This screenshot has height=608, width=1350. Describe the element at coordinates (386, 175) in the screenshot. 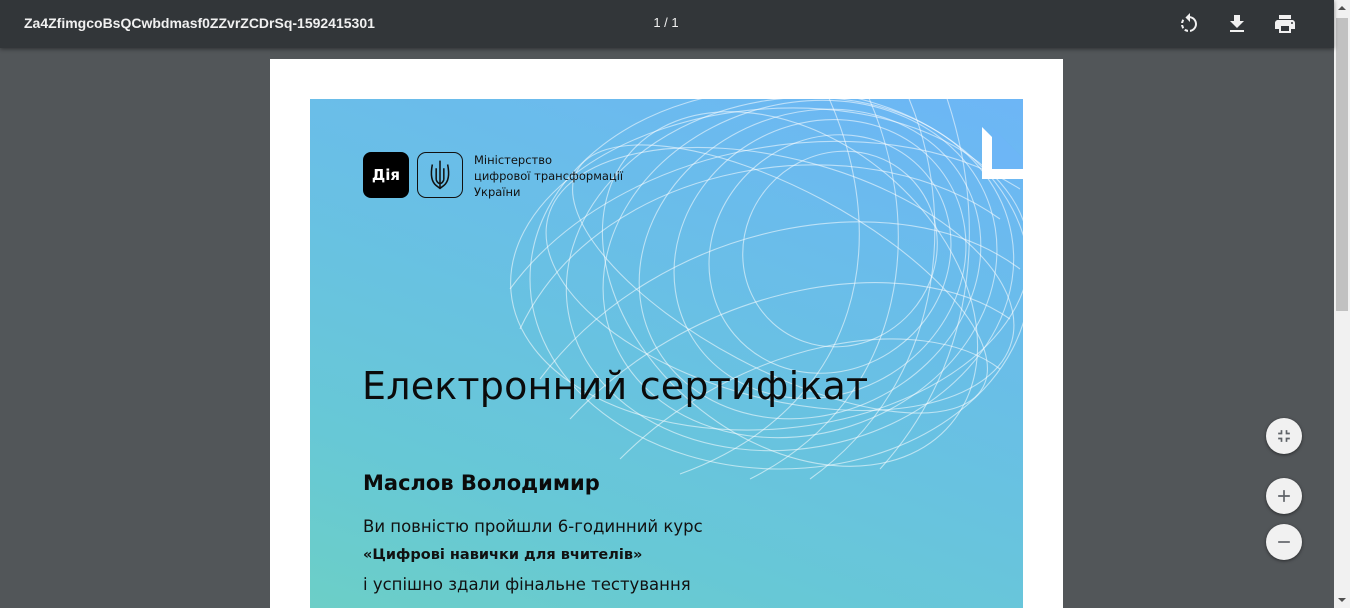

I see `diia-logo: Дія` at that location.